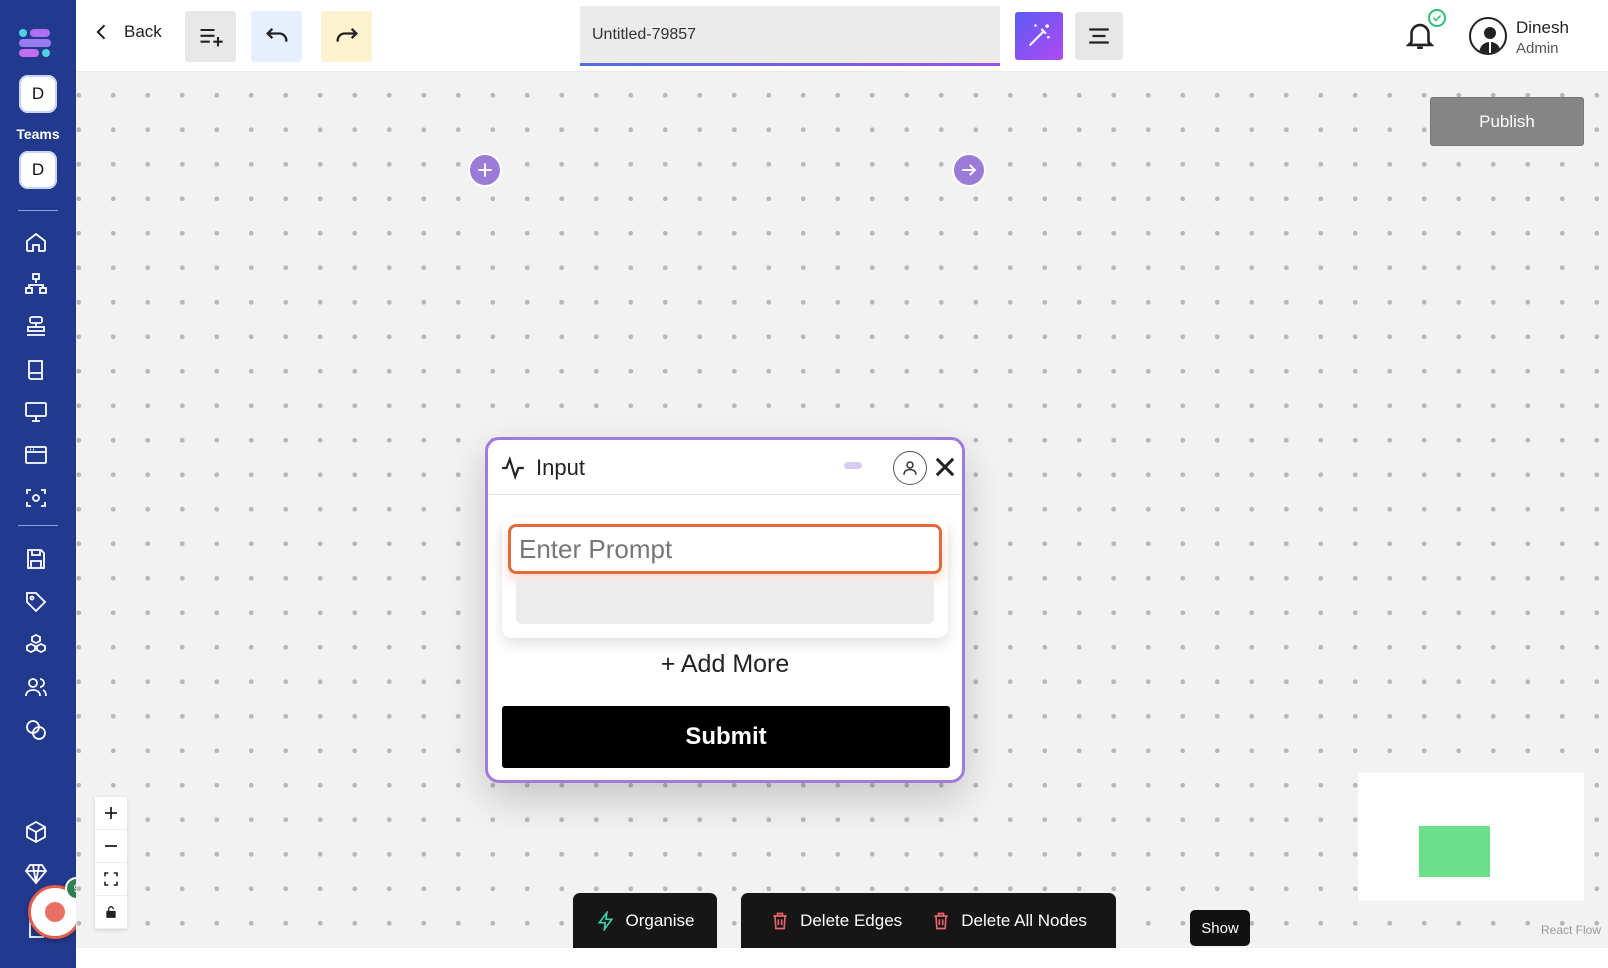 The image size is (1608, 968). I want to click on back-label: Back, so click(143, 31).